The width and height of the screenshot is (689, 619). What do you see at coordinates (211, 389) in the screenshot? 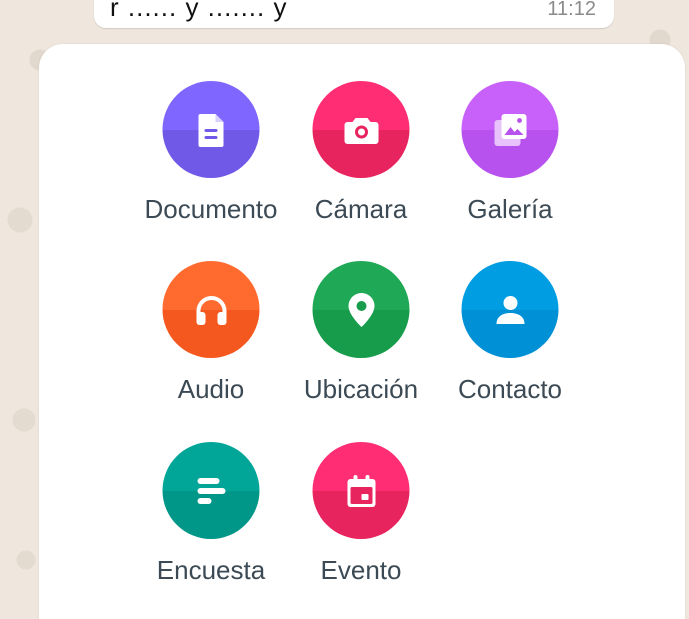
I see `audio-label: Audio` at bounding box center [211, 389].